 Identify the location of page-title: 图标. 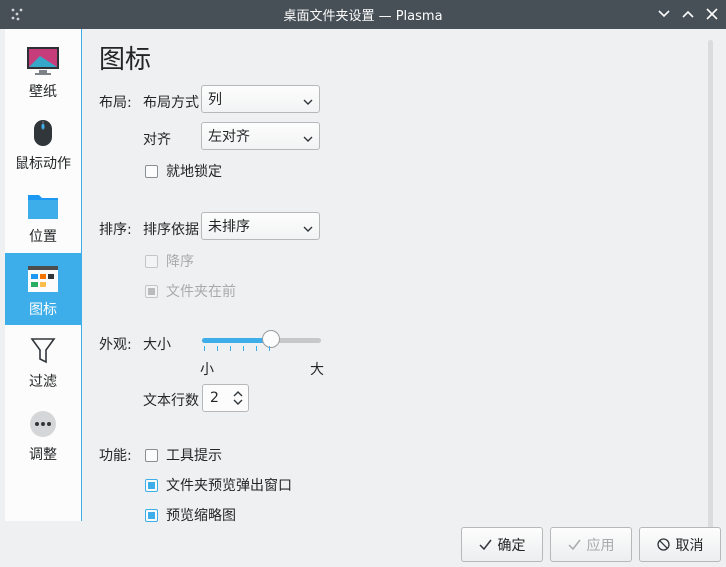
(125, 60).